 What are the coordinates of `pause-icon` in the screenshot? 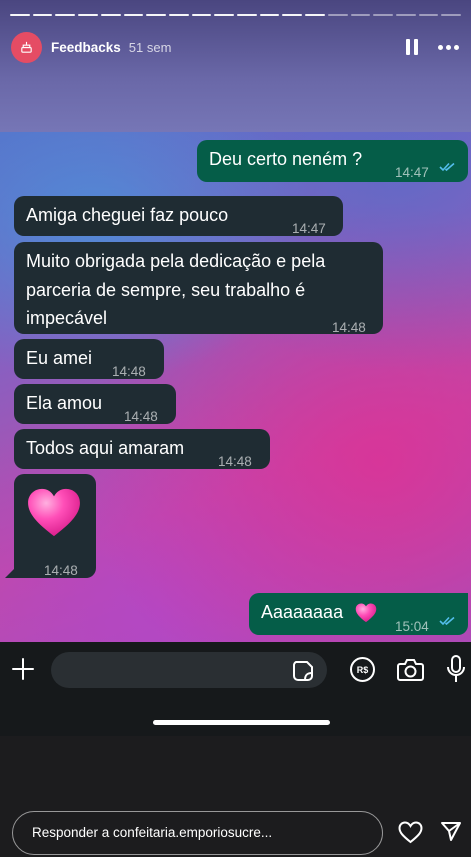 It's located at (413, 47).